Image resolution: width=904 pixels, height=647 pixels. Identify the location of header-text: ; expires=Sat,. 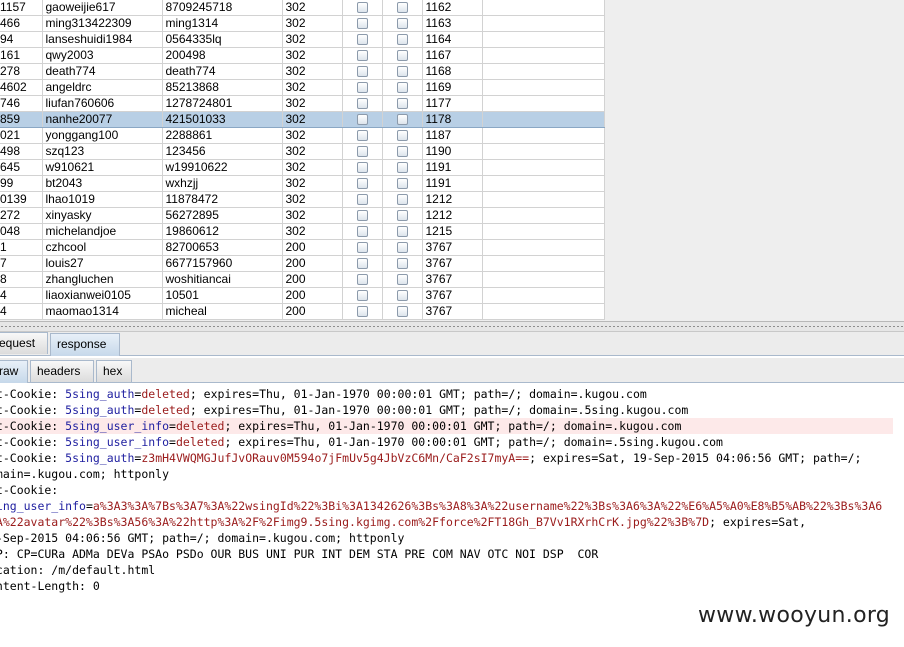
(757, 522).